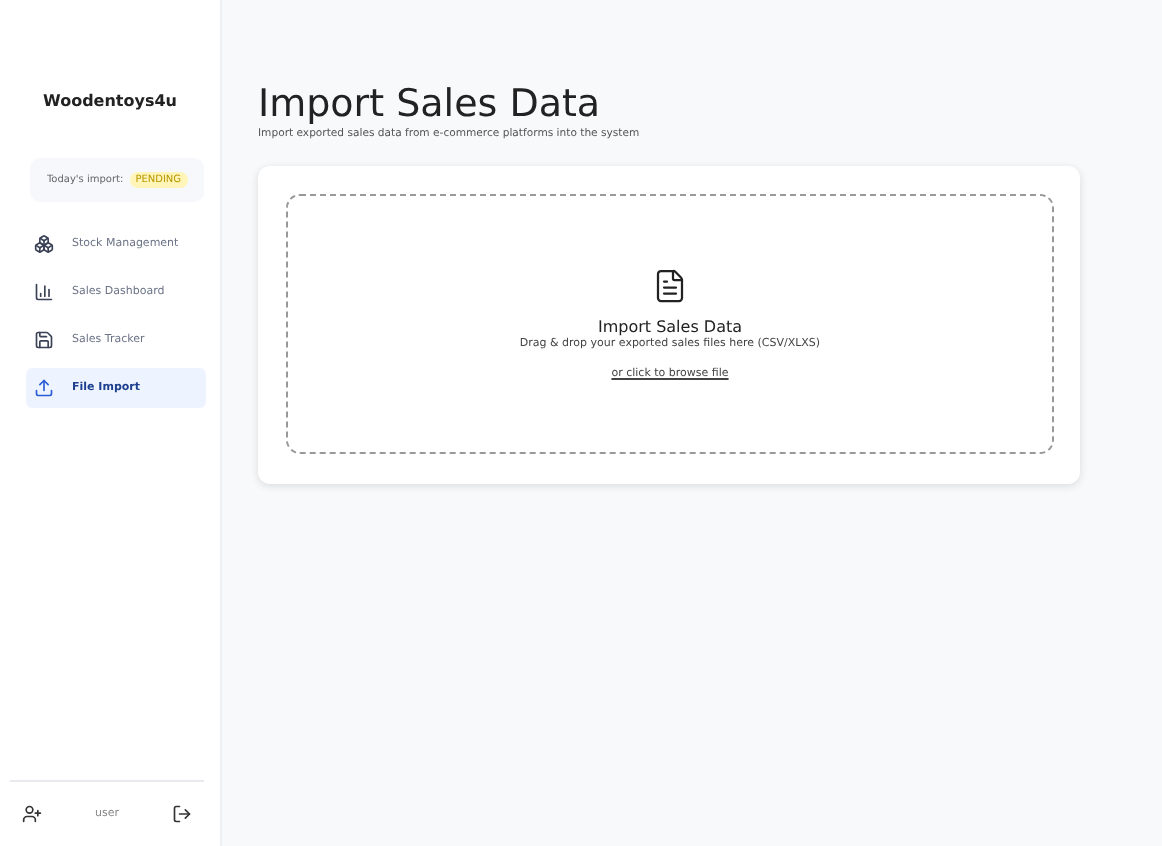 The image size is (1162, 846). I want to click on upload-icon, so click(44, 388).